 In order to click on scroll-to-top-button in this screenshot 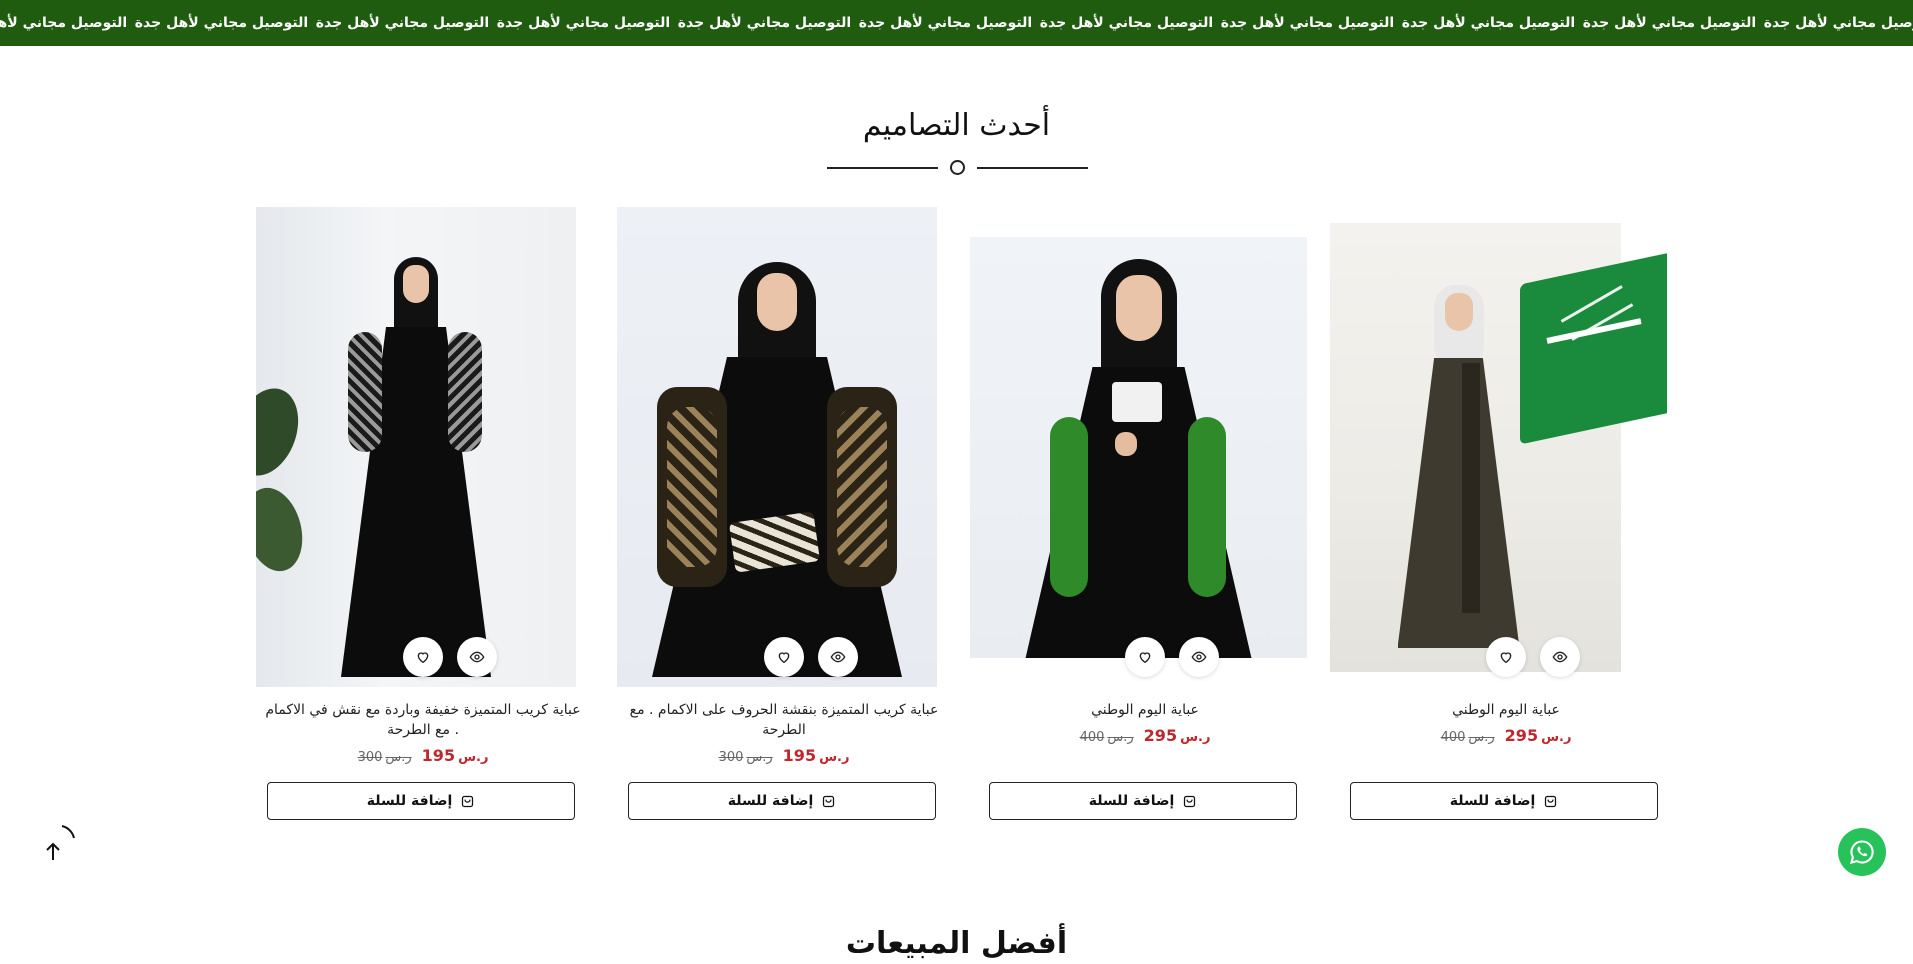, I will do `click(60, 842)`.